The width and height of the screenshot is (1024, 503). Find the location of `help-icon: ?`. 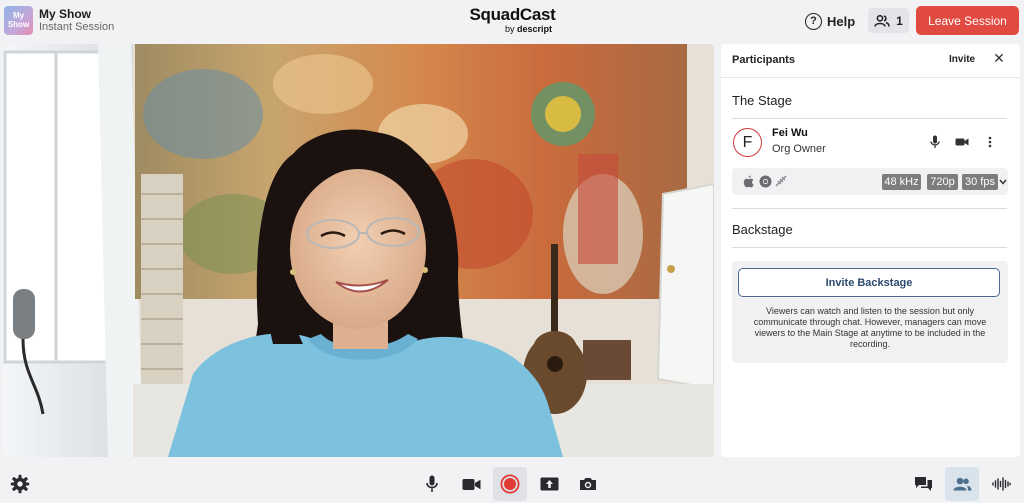

help-icon: ? is located at coordinates (813, 21).